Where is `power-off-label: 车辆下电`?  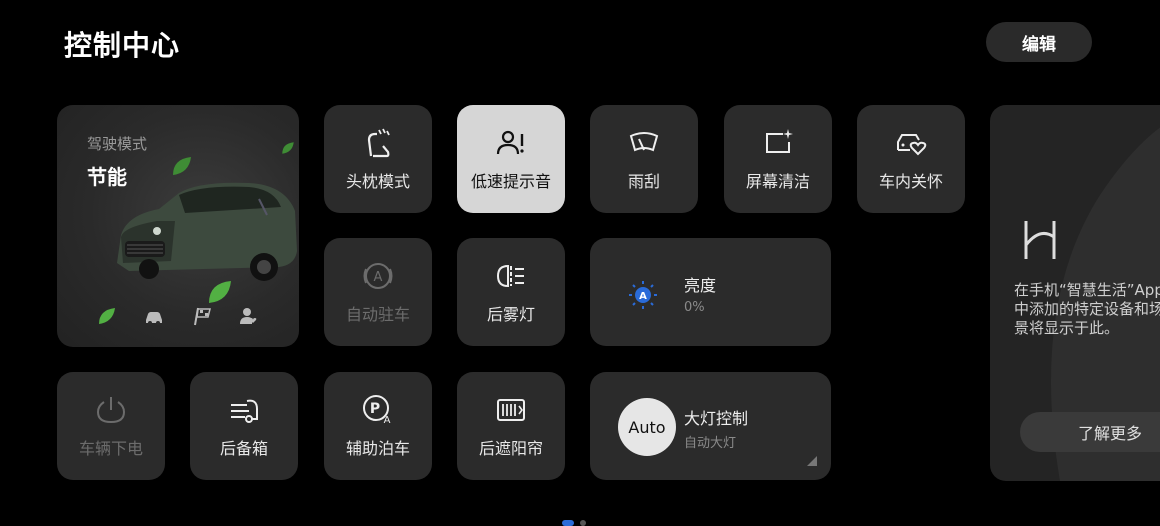 power-off-label: 车辆下电 is located at coordinates (110, 448).